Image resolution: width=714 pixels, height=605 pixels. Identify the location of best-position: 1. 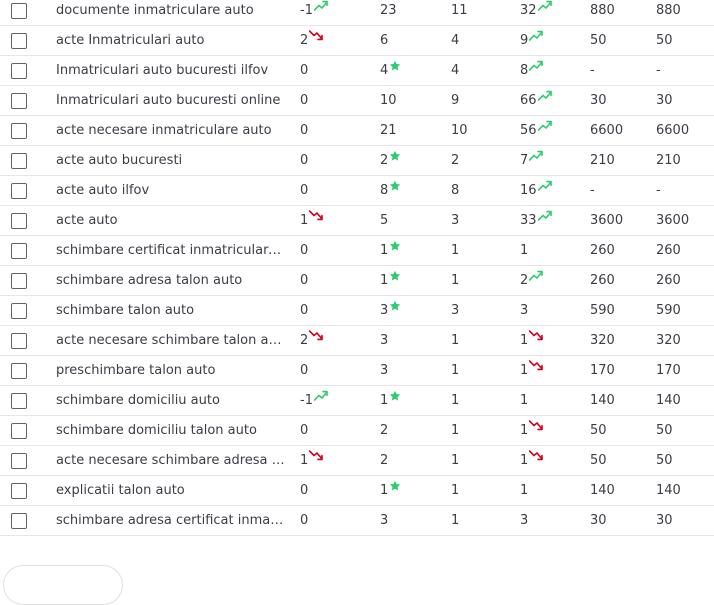
(391, 400).